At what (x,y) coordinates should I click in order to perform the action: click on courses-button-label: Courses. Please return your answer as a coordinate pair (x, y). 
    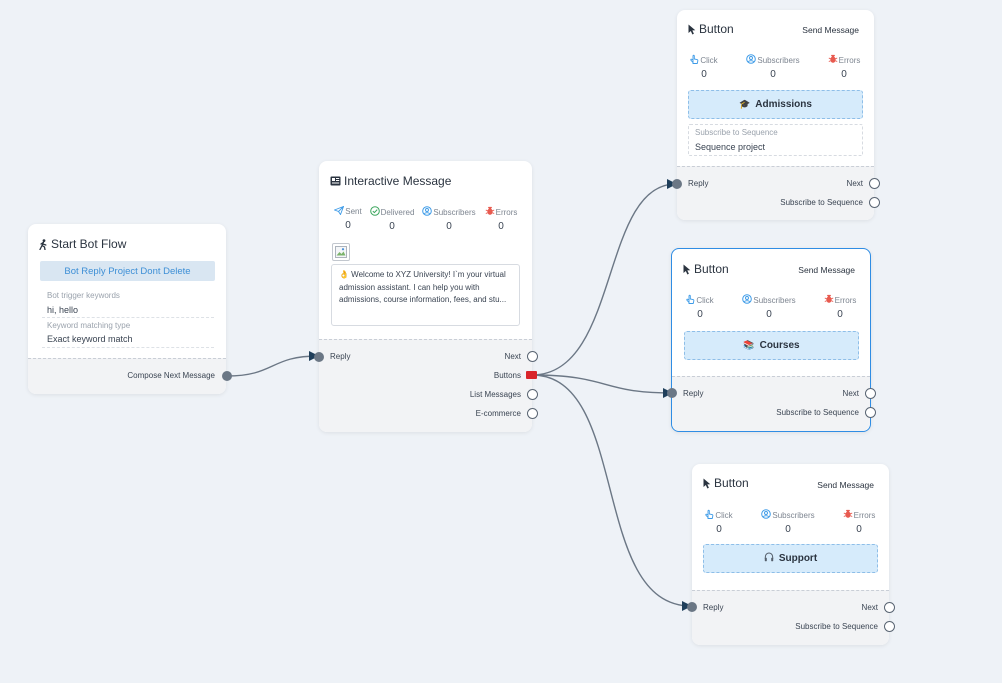
    Looking at the image, I should click on (779, 345).